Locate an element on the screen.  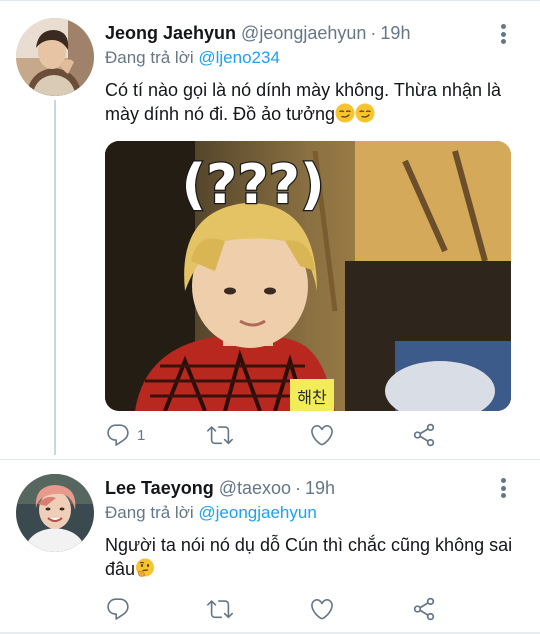
replying-to: Đang trả lời @jeongjaehyun is located at coordinates (211, 513).